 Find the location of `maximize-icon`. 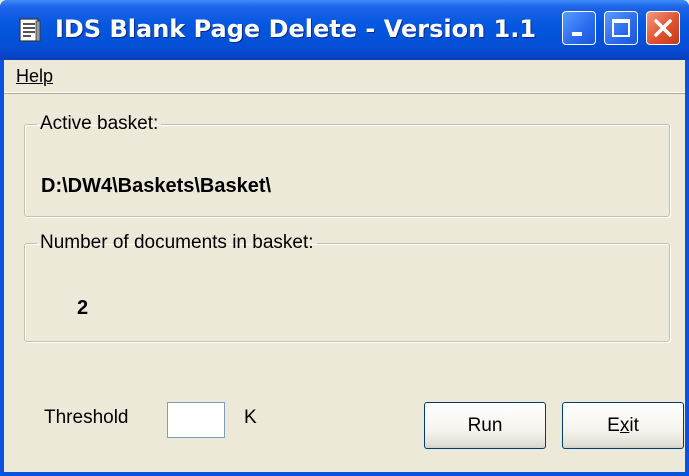

maximize-icon is located at coordinates (621, 28).